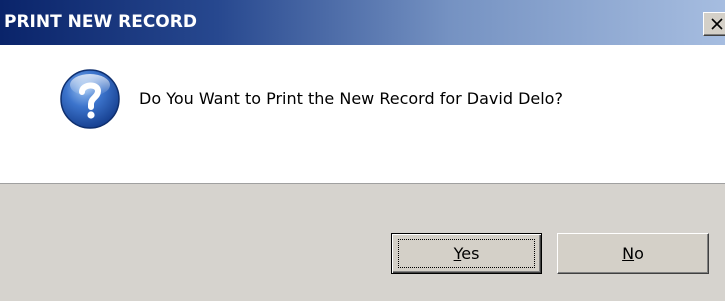 Image resolution: width=725 pixels, height=301 pixels. I want to click on yes-label-rest: es, so click(470, 253).